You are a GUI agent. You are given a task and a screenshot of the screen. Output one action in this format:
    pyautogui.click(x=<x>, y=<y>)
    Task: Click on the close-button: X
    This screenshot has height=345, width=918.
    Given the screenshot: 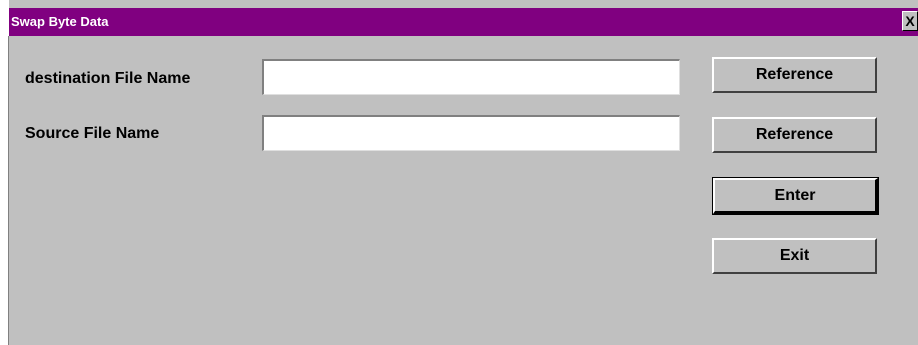 What is the action you would take?
    pyautogui.click(x=910, y=21)
    